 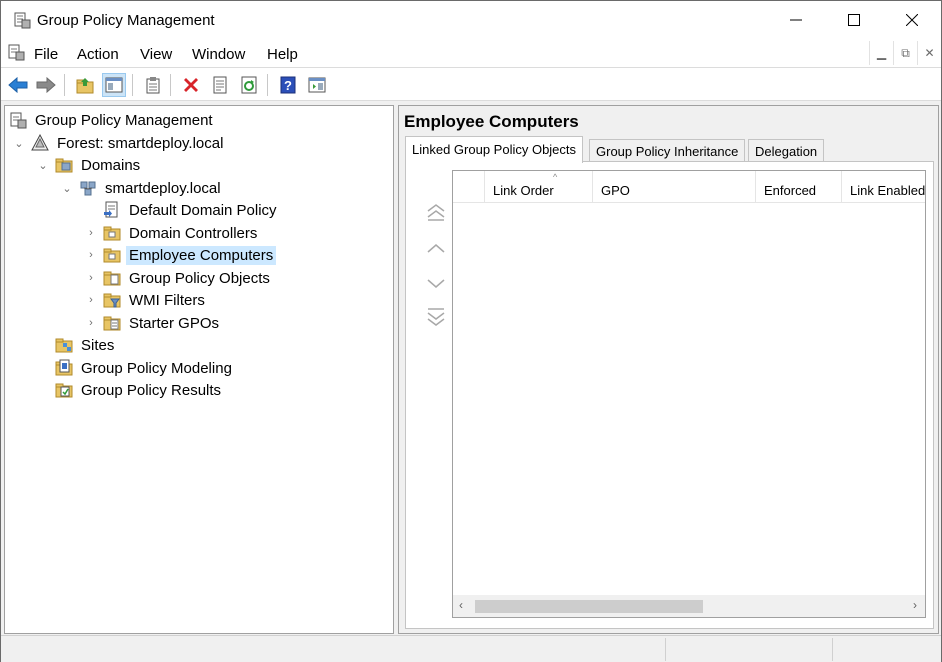 What do you see at coordinates (589, 606) in the screenshot?
I see `scrollbar-thumb` at bounding box center [589, 606].